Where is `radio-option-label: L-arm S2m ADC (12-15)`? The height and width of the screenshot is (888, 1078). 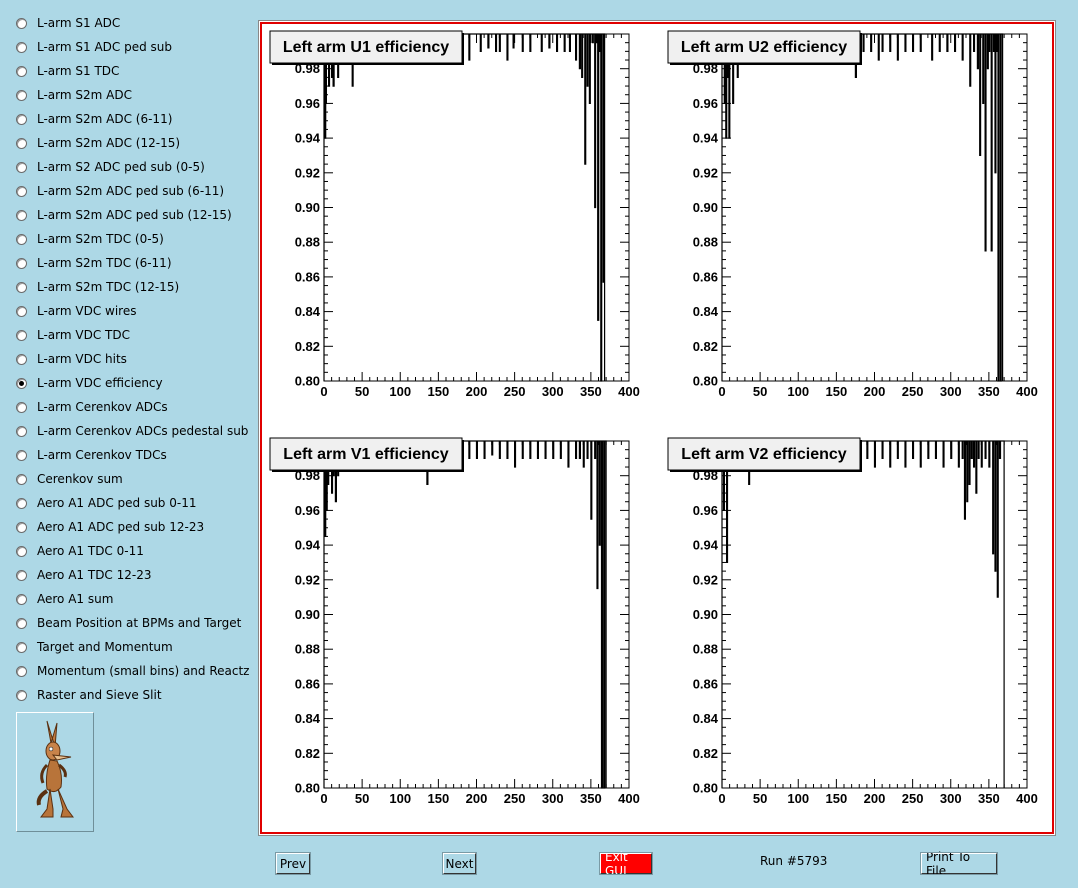 radio-option-label: L-arm S2m ADC (12-15) is located at coordinates (109, 143).